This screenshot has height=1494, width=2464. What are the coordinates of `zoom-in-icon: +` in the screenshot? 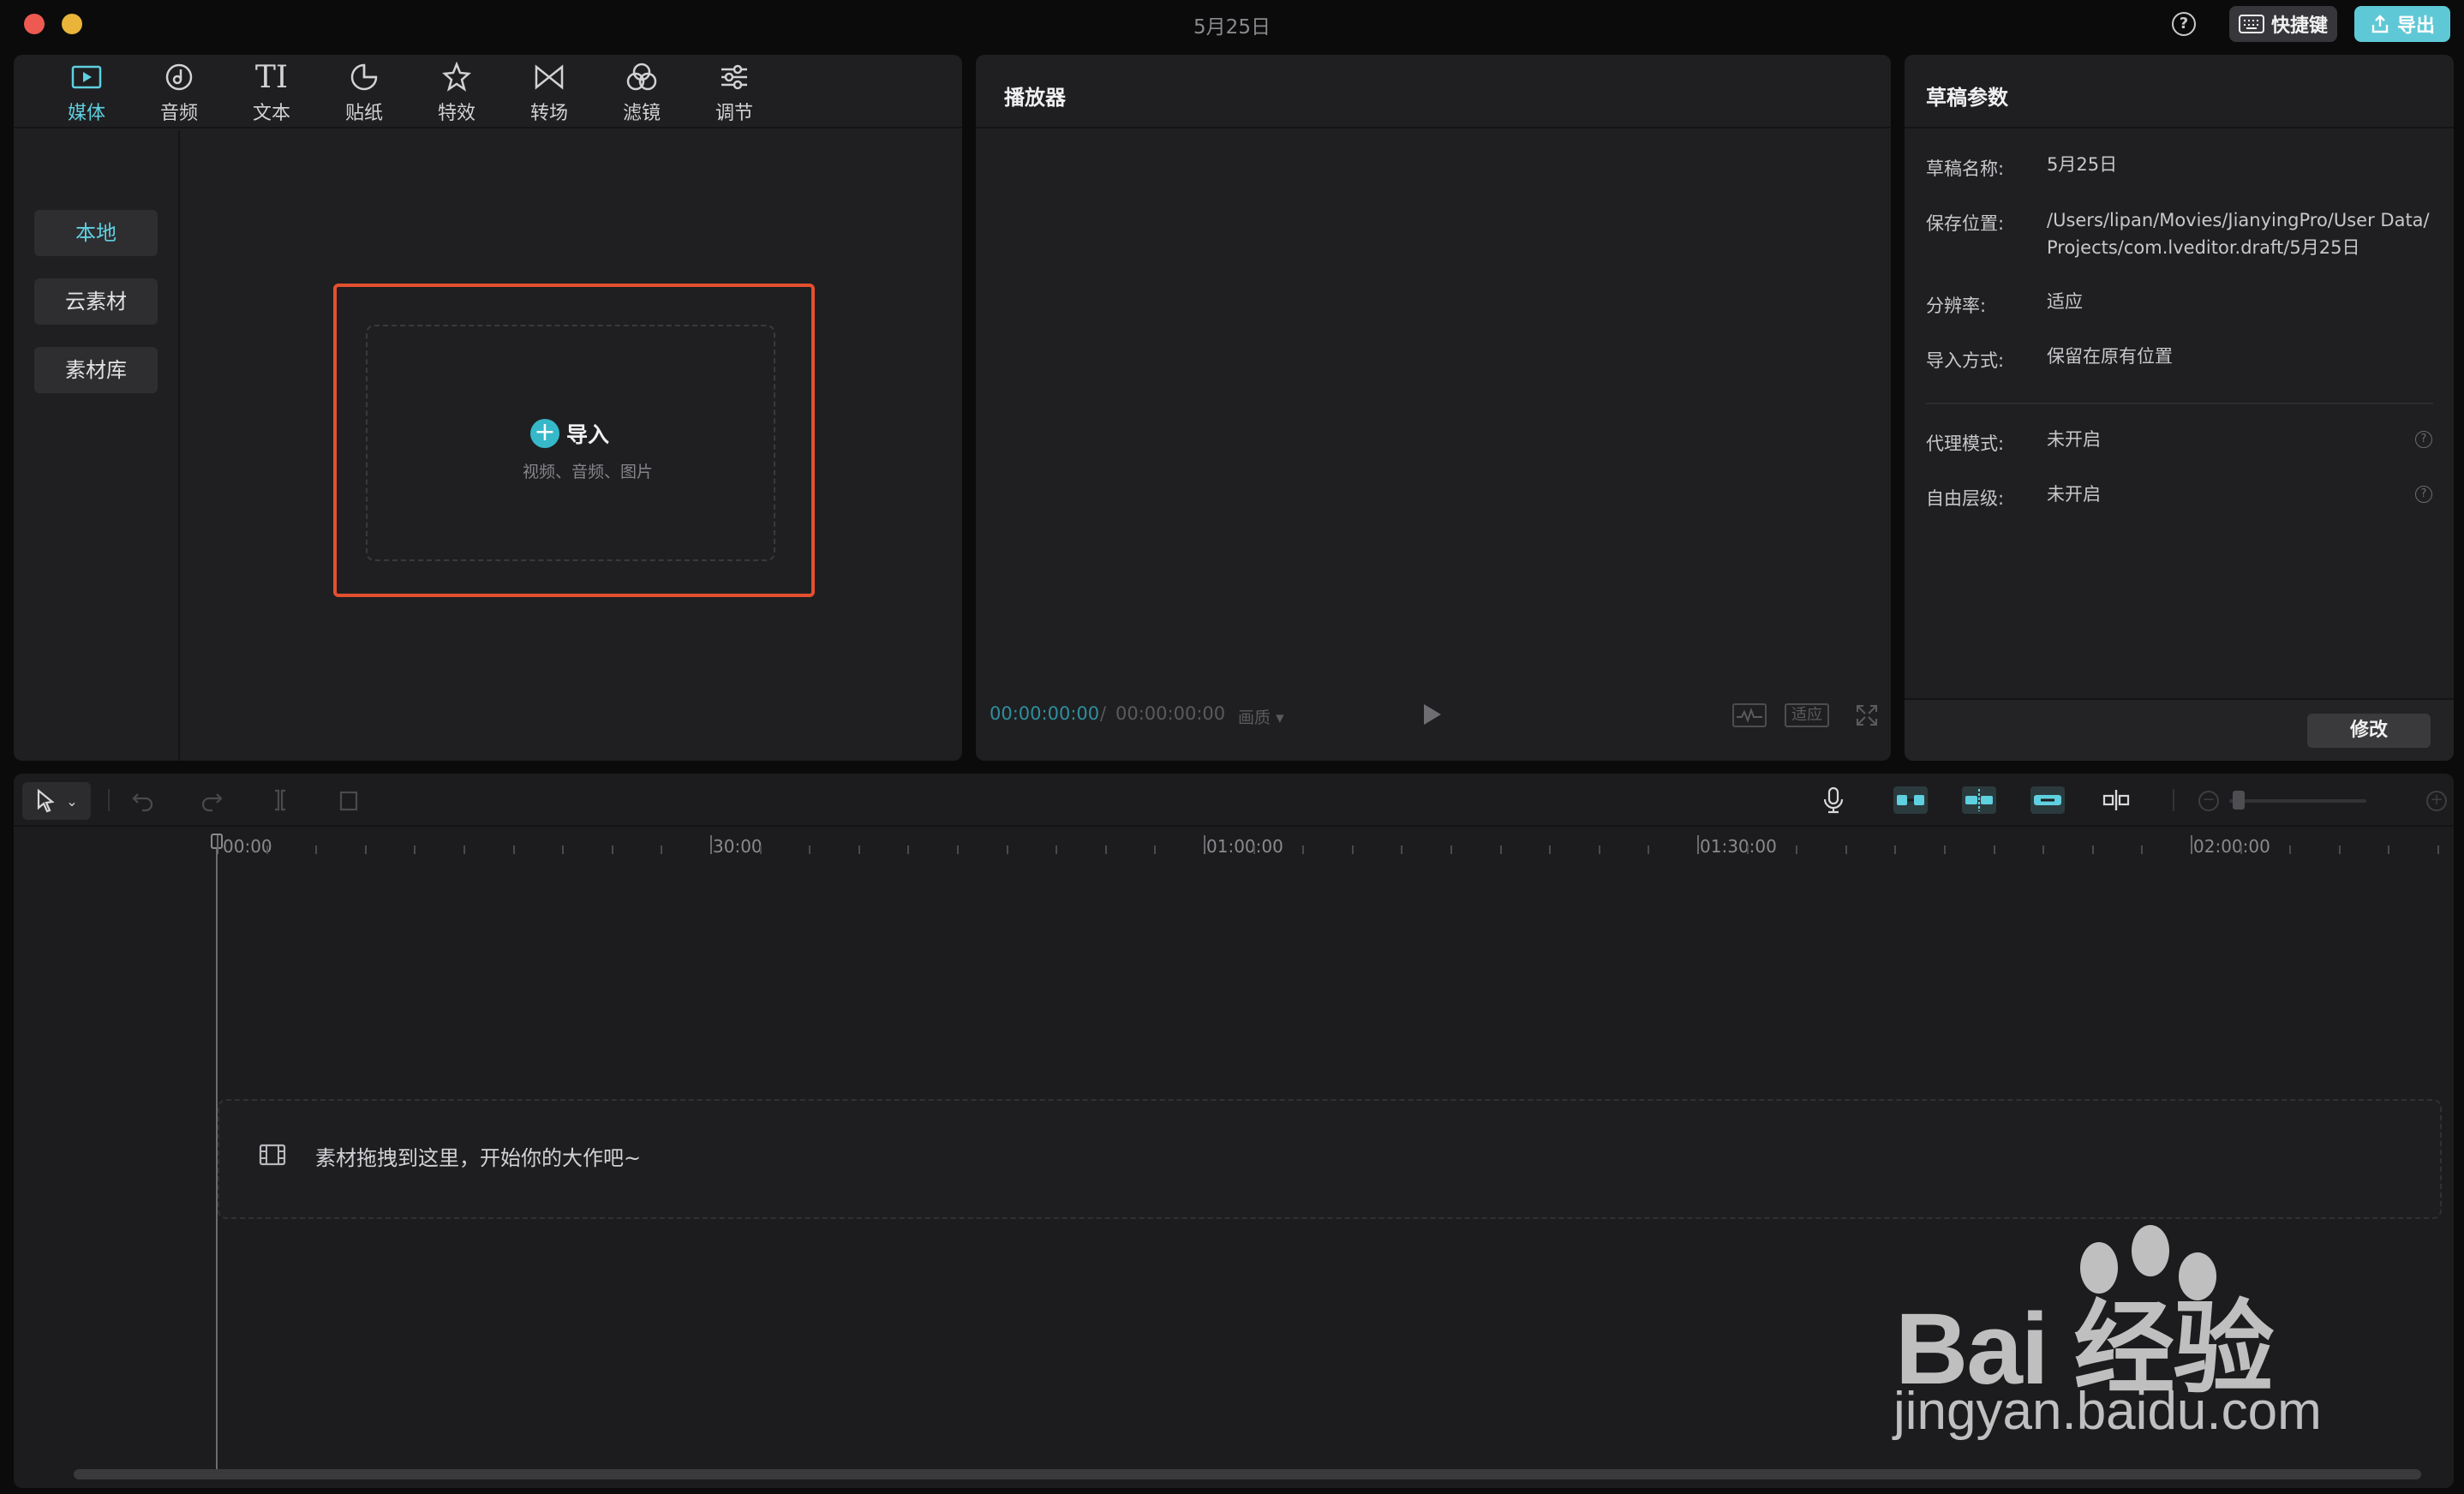 It's located at (2436, 801).